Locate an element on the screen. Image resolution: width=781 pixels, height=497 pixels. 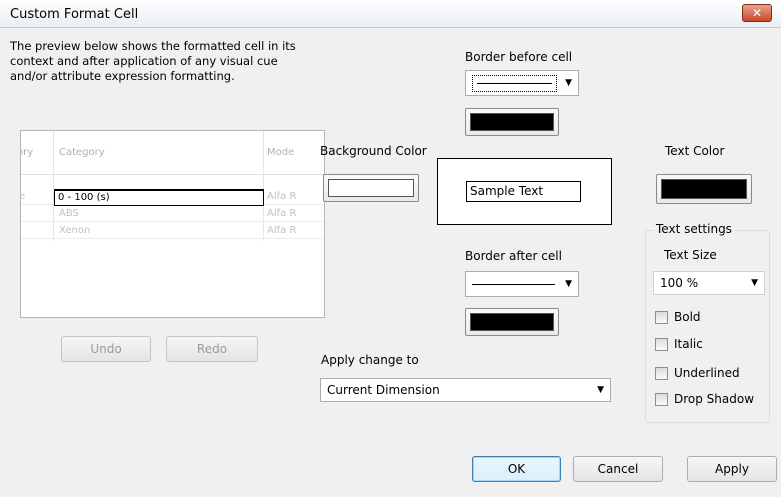
border-after-label: Border after cell is located at coordinates (513, 256).